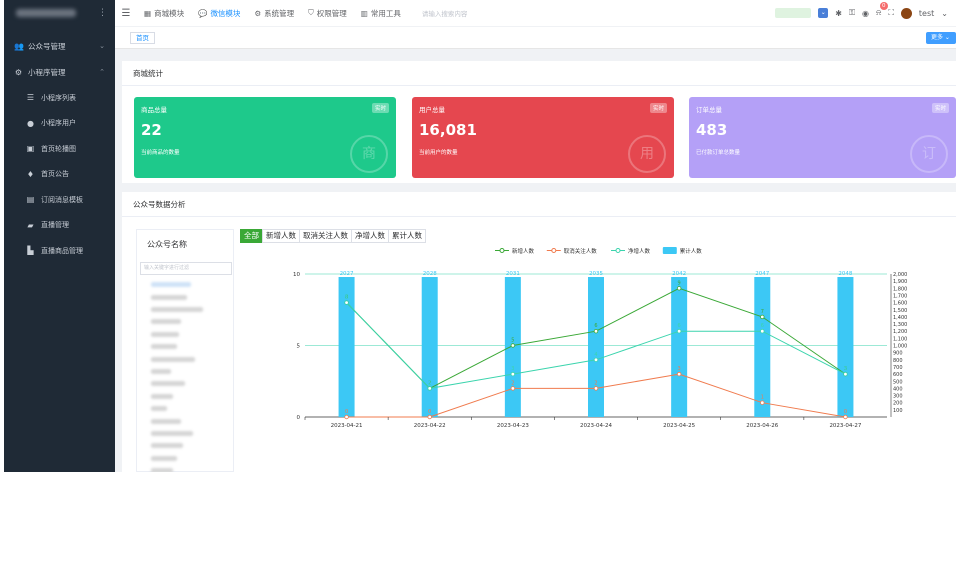  I want to click on sidebar-item-mini-program-list: ☰ 小程序列表, so click(59, 98).